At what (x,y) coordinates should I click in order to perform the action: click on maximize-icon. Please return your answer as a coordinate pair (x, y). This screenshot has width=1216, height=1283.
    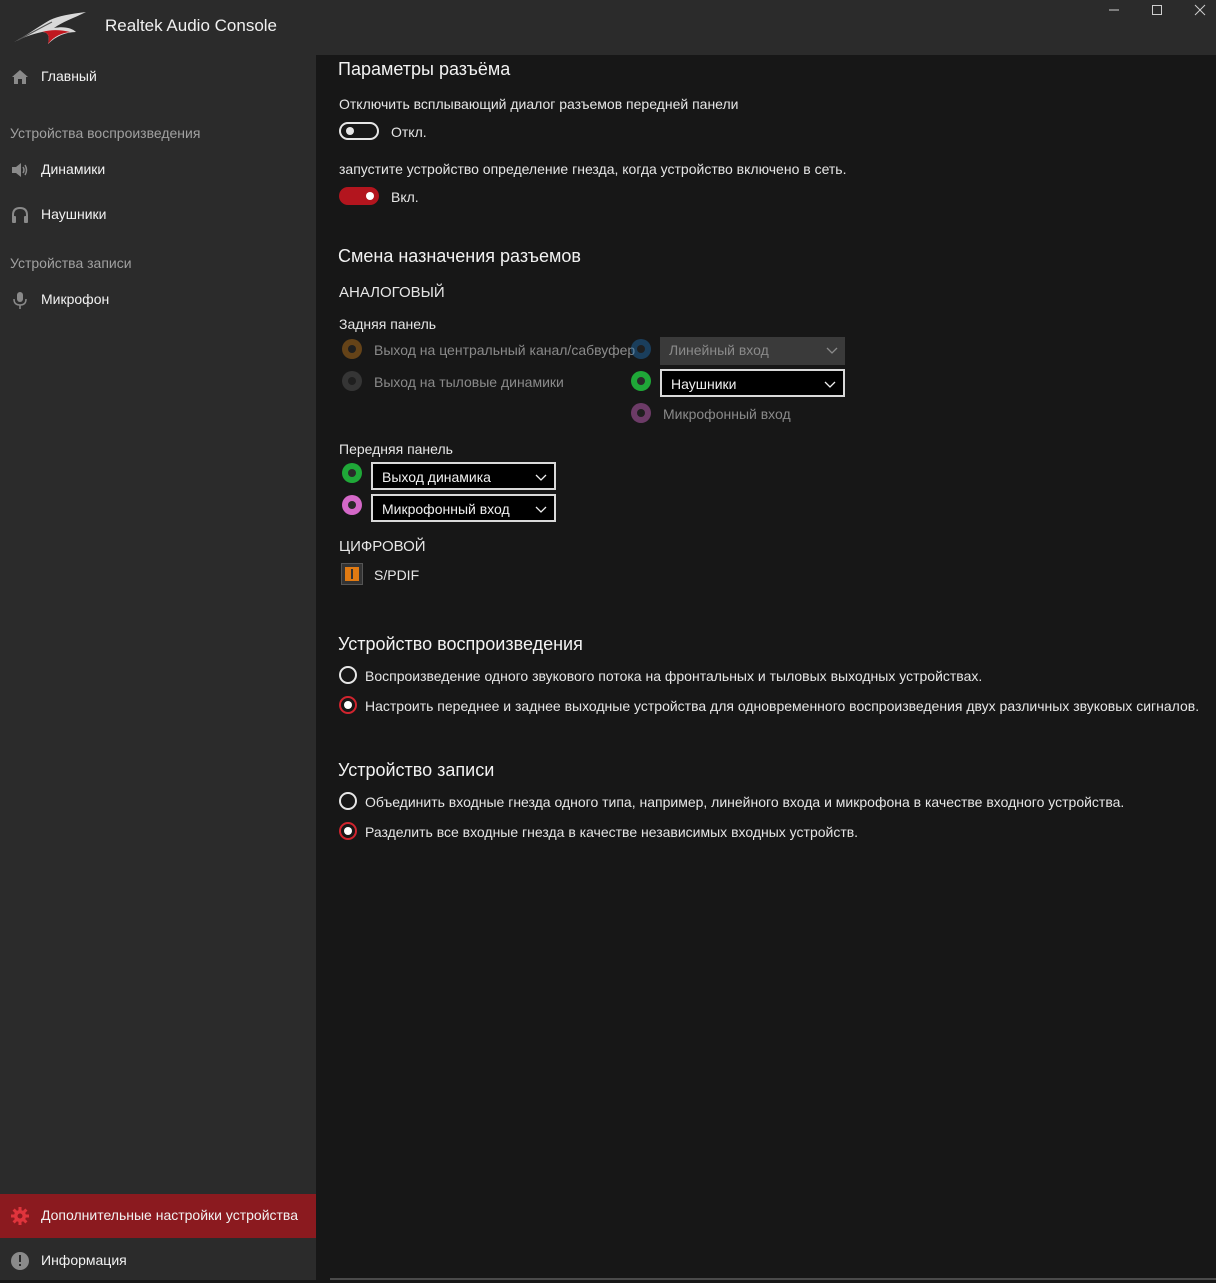
    Looking at the image, I should click on (1157, 10).